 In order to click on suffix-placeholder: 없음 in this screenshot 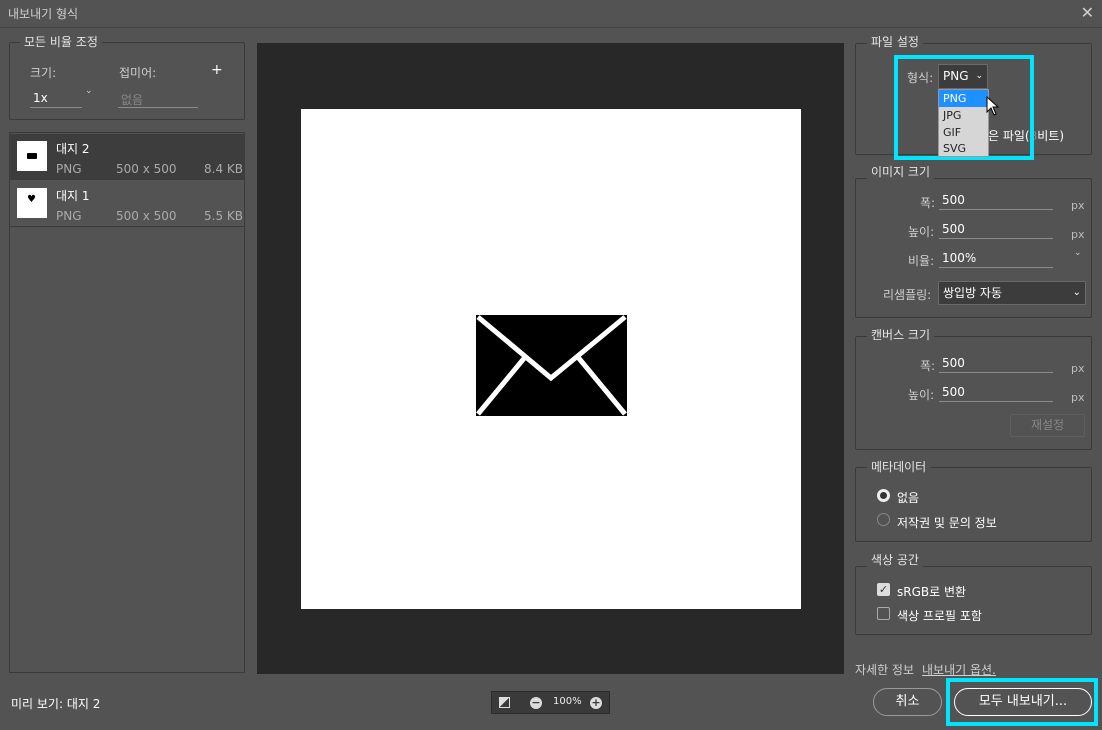, I will do `click(132, 100)`.